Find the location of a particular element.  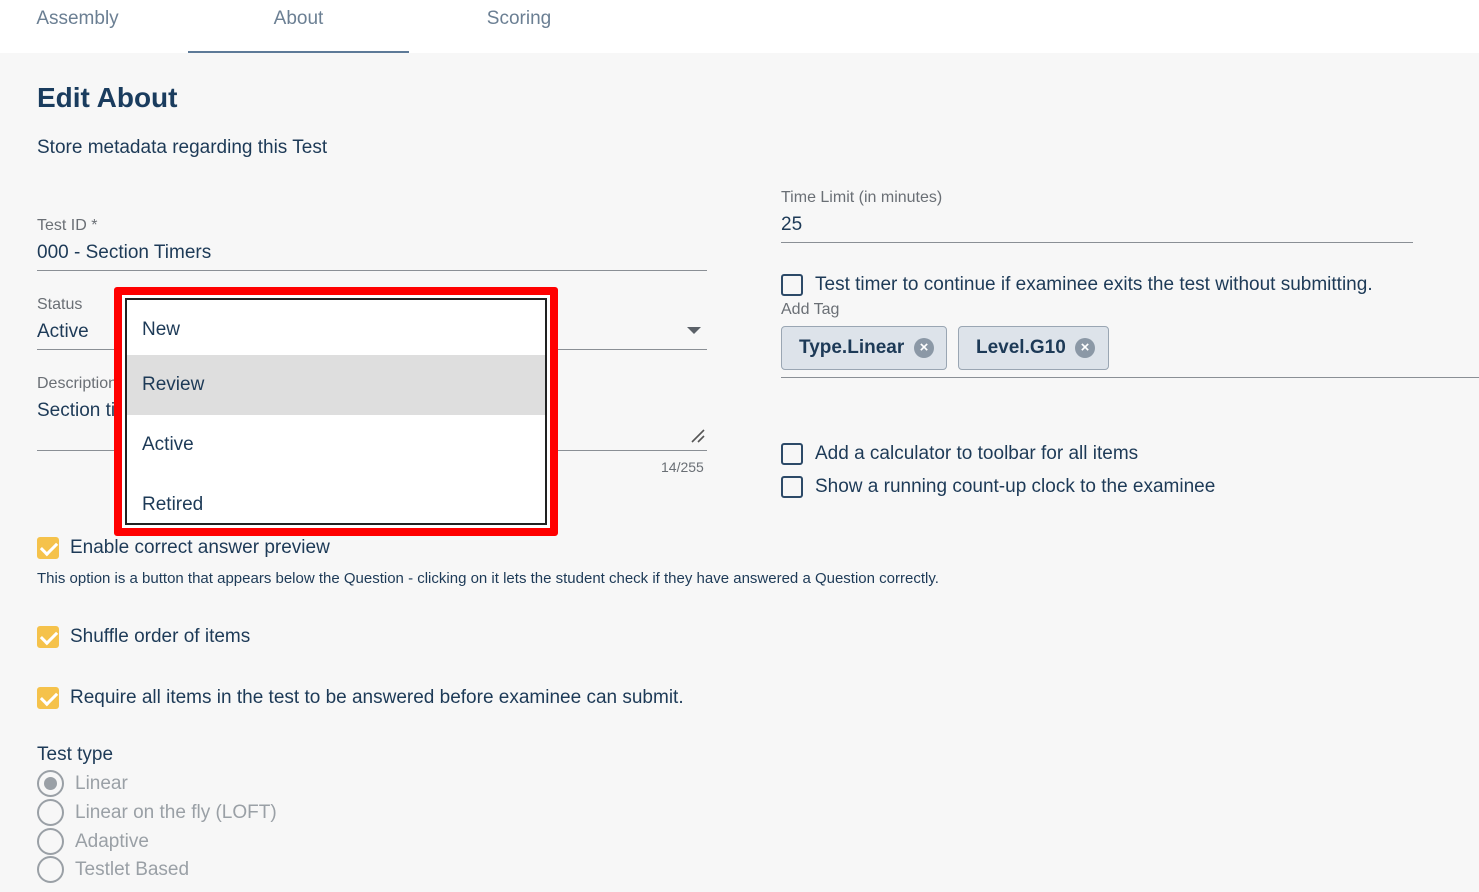

radio-linear-label: Linear is located at coordinates (101, 783).